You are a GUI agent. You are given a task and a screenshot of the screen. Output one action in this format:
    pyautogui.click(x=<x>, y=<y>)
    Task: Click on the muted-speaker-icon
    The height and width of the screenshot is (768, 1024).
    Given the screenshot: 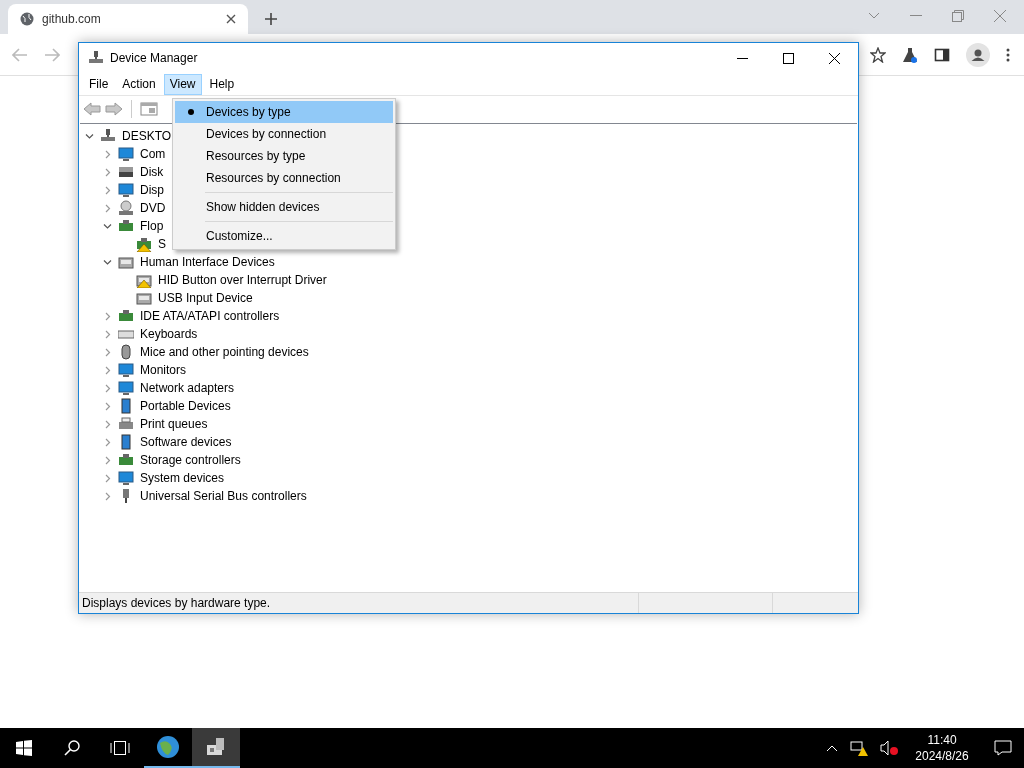 What is the action you would take?
    pyautogui.click(x=889, y=748)
    